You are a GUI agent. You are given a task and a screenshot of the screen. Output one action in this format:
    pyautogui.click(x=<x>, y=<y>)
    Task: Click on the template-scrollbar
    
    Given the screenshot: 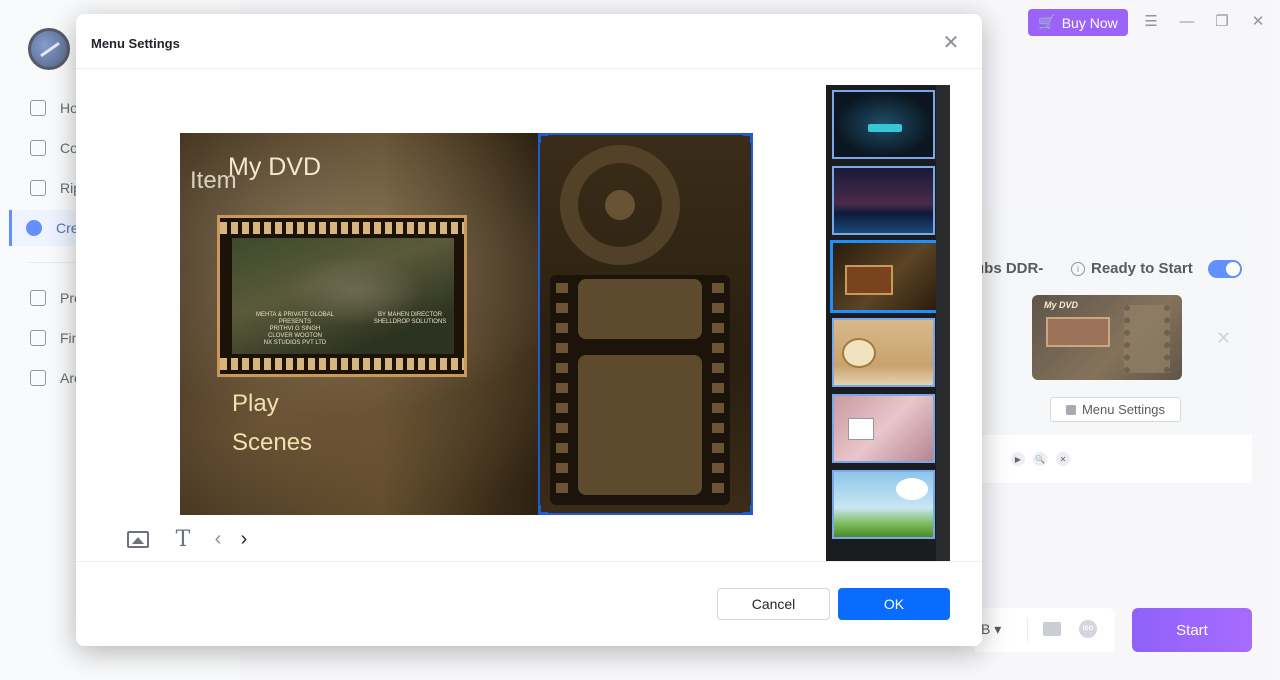 What is the action you would take?
    pyautogui.click(x=943, y=323)
    